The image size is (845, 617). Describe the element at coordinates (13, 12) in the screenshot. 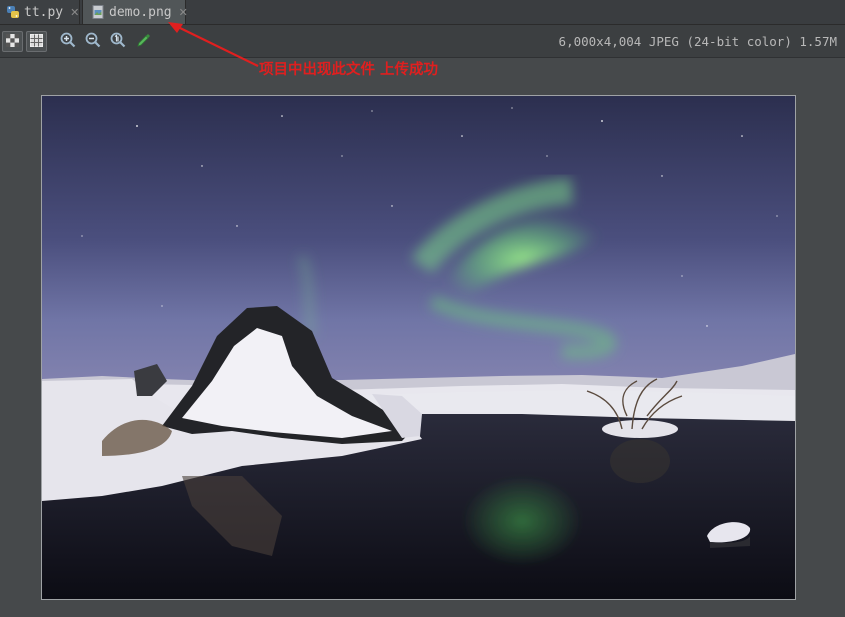

I see `python-file-icon` at that location.